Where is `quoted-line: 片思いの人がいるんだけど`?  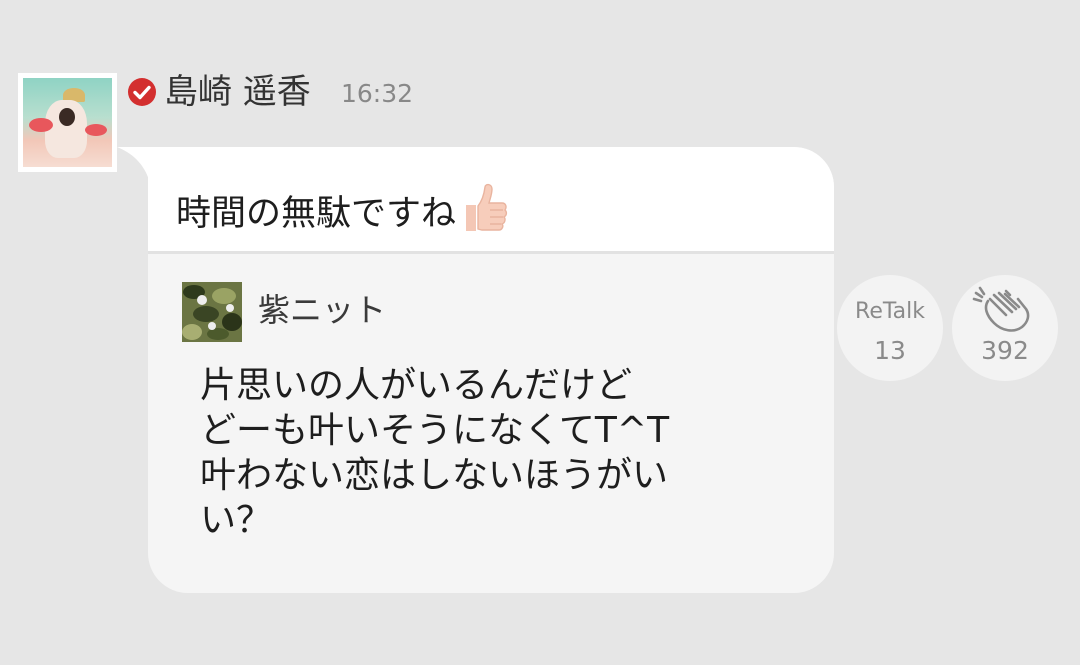 quoted-line: 片思いの人がいるんだけど is located at coordinates (416, 385).